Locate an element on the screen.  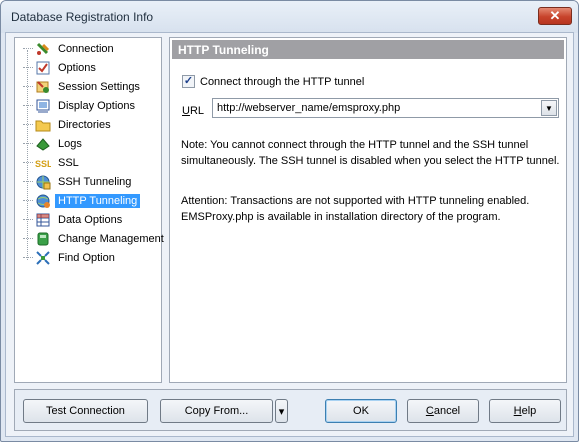
options-icon is located at coordinates (43, 68).